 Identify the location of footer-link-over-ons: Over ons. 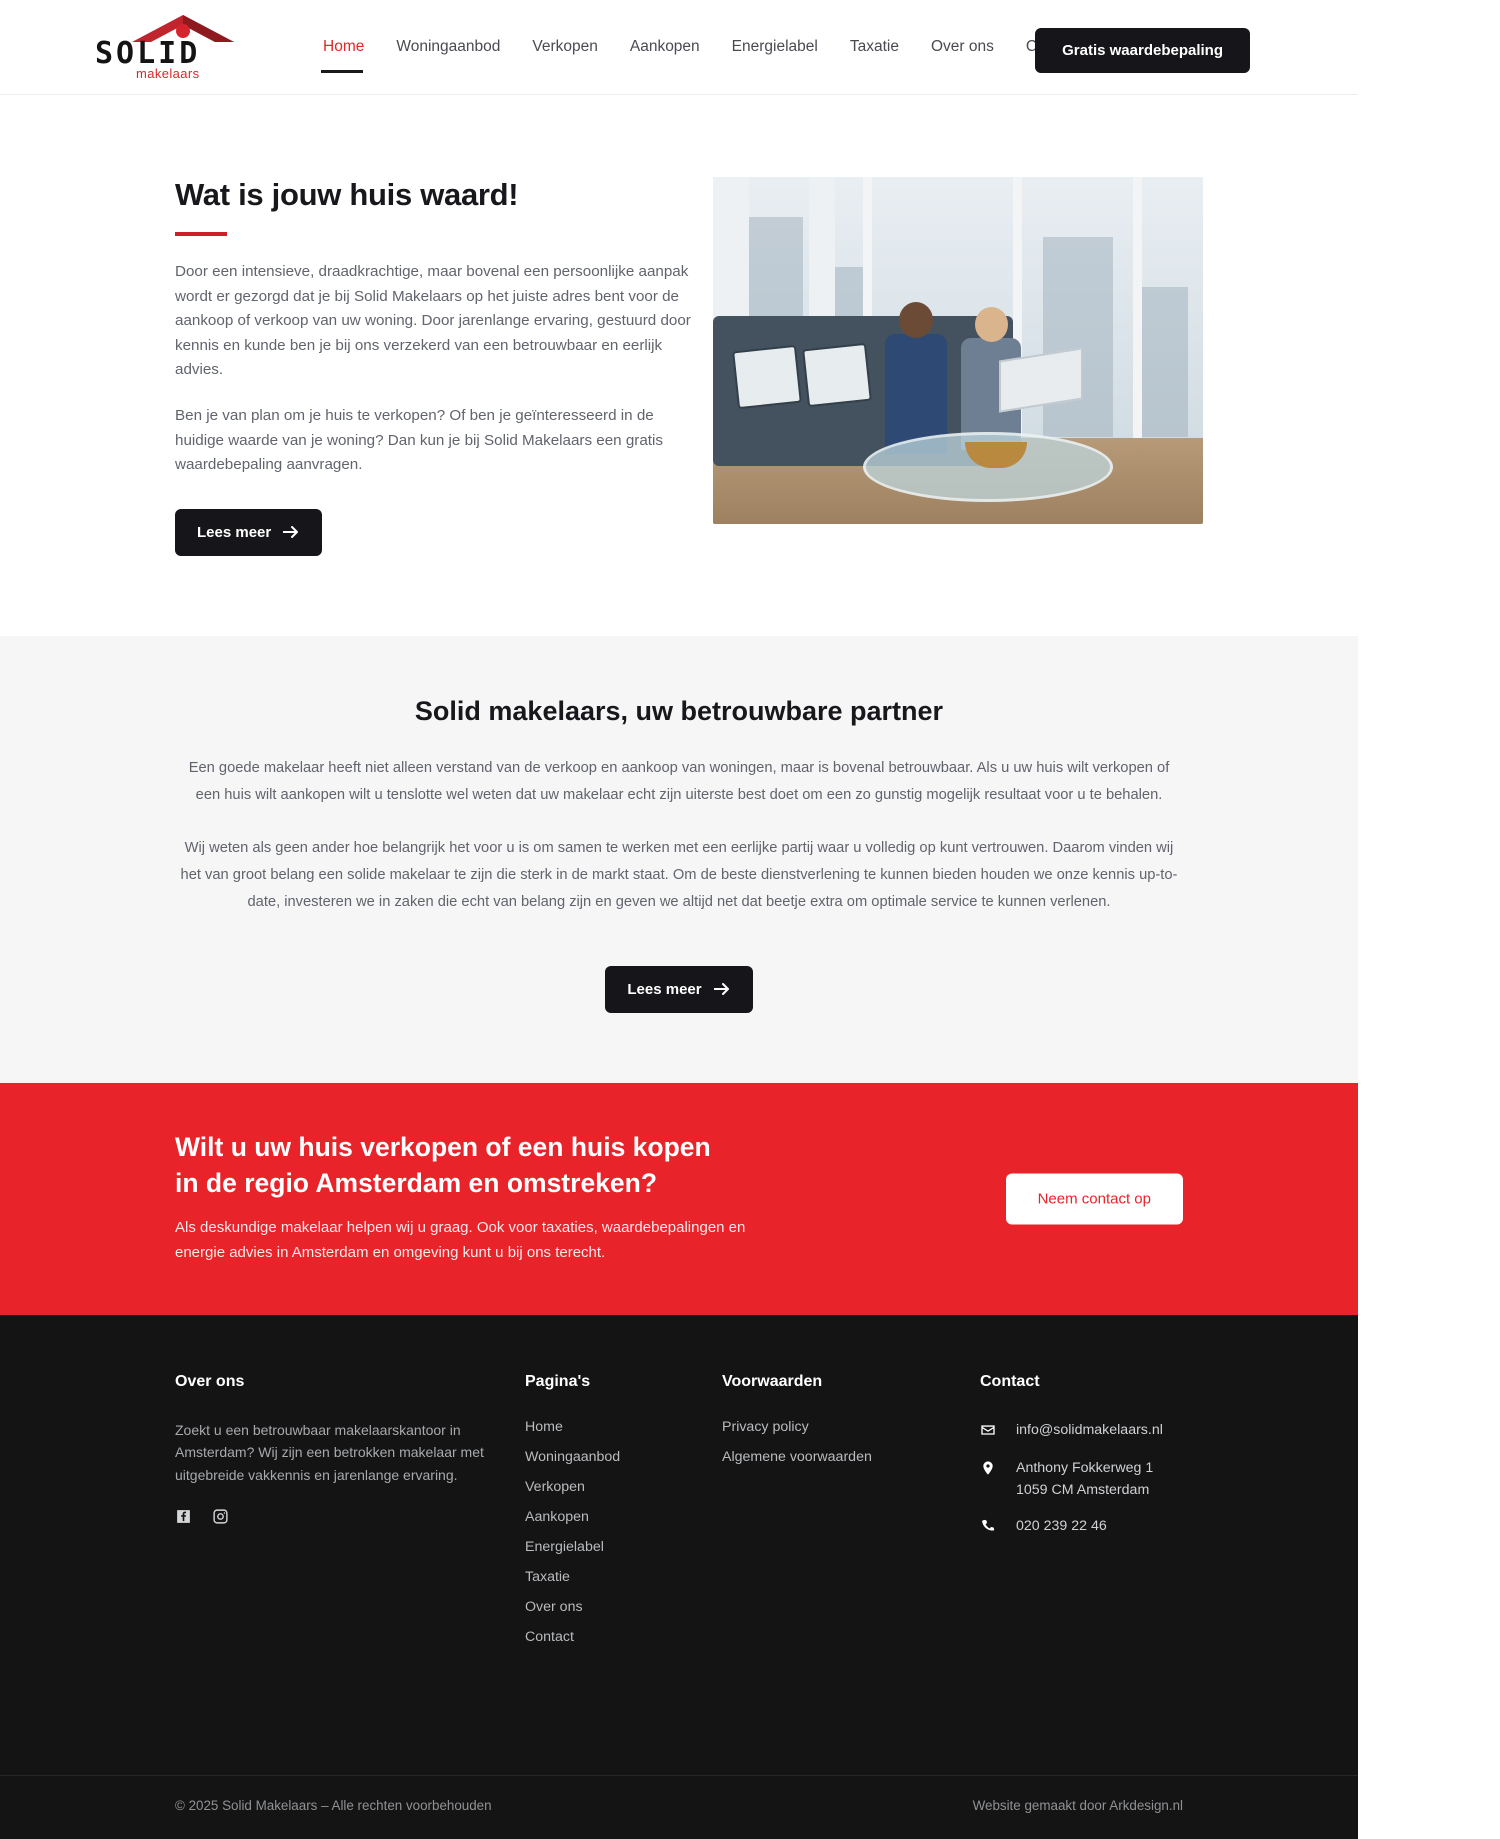
(623, 1607).